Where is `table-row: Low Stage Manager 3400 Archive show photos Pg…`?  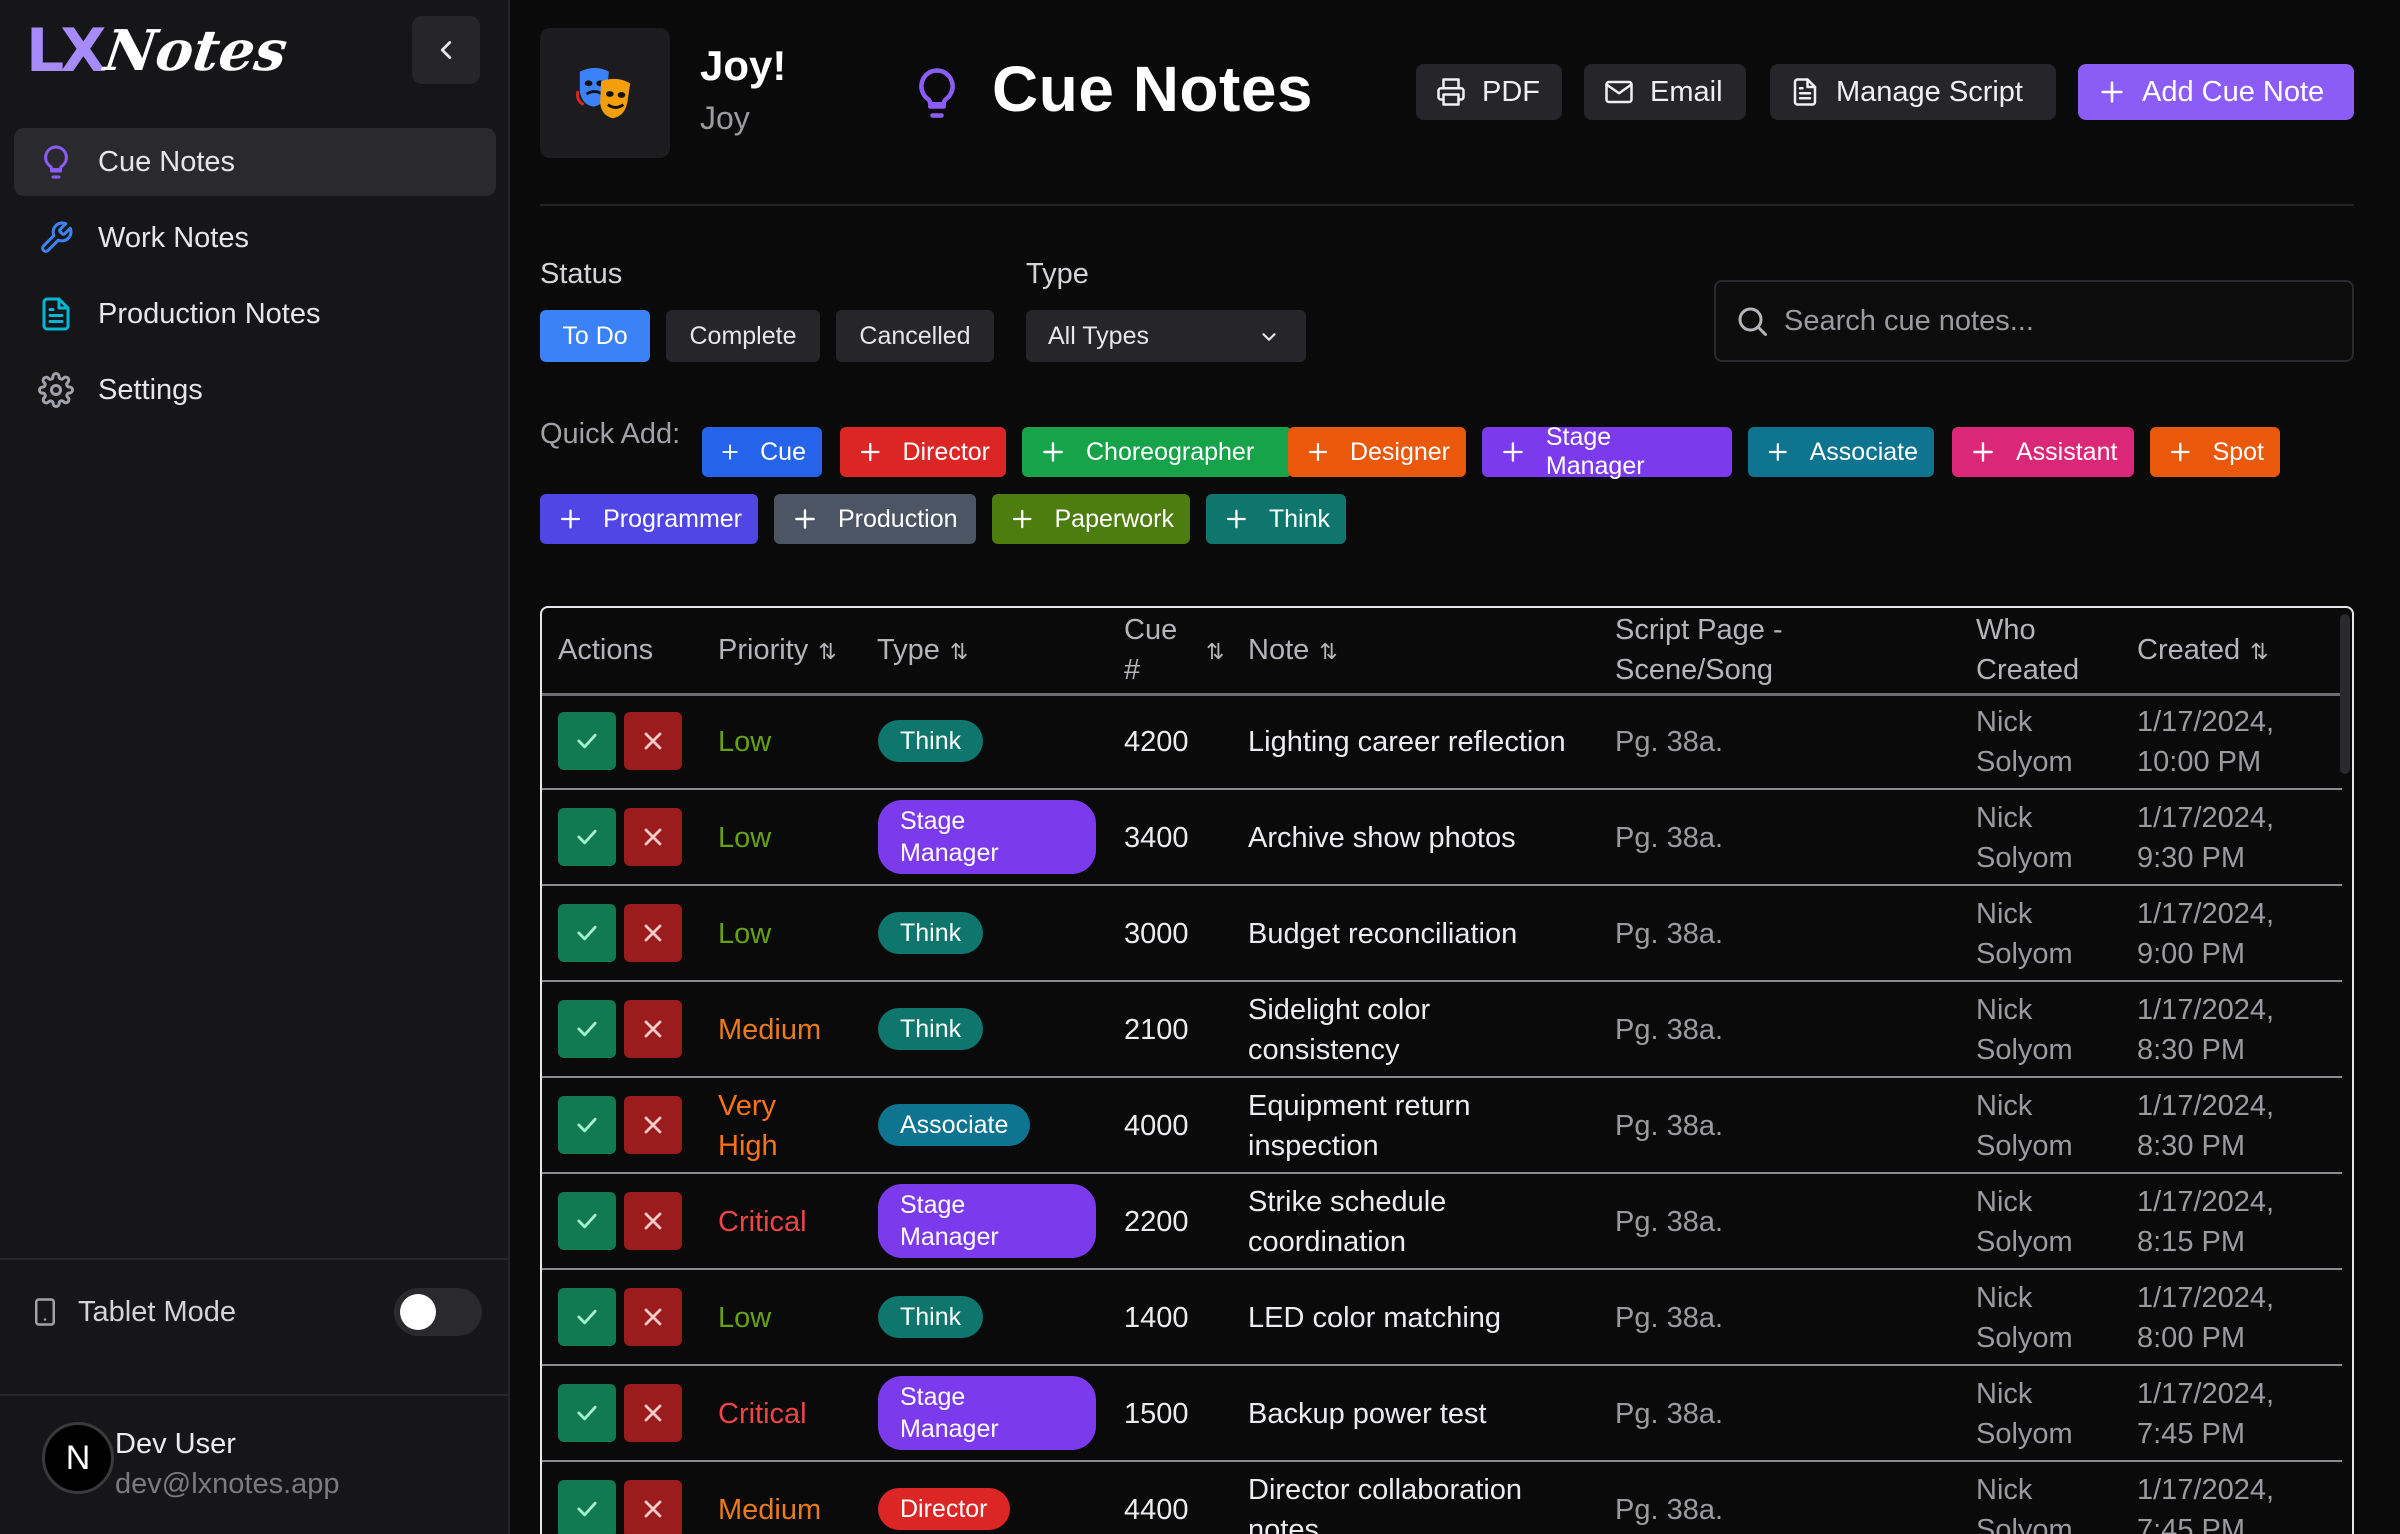
table-row: Low Stage Manager 3400 Archive show photos Pg… is located at coordinates (1442, 838).